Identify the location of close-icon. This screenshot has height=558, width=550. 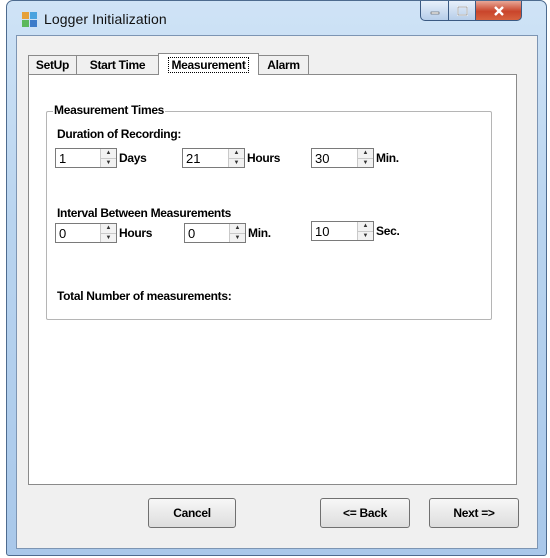
(498, 10).